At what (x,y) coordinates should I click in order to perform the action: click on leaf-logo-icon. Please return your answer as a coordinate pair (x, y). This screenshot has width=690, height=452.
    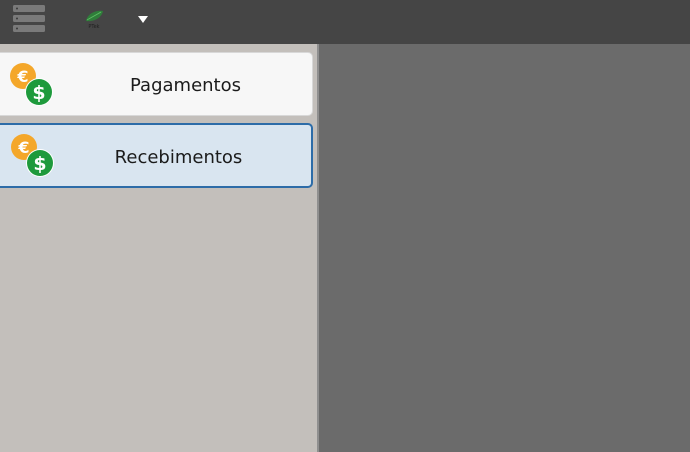
    Looking at the image, I should click on (94, 16).